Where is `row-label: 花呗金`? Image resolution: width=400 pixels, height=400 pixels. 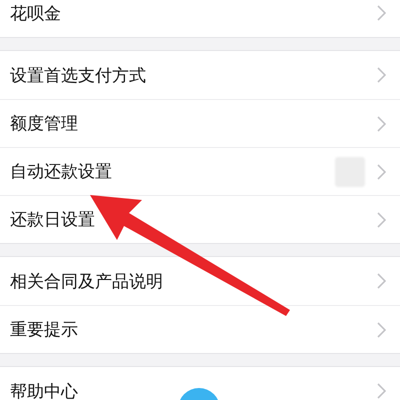
row-label: 花呗金 is located at coordinates (35, 13).